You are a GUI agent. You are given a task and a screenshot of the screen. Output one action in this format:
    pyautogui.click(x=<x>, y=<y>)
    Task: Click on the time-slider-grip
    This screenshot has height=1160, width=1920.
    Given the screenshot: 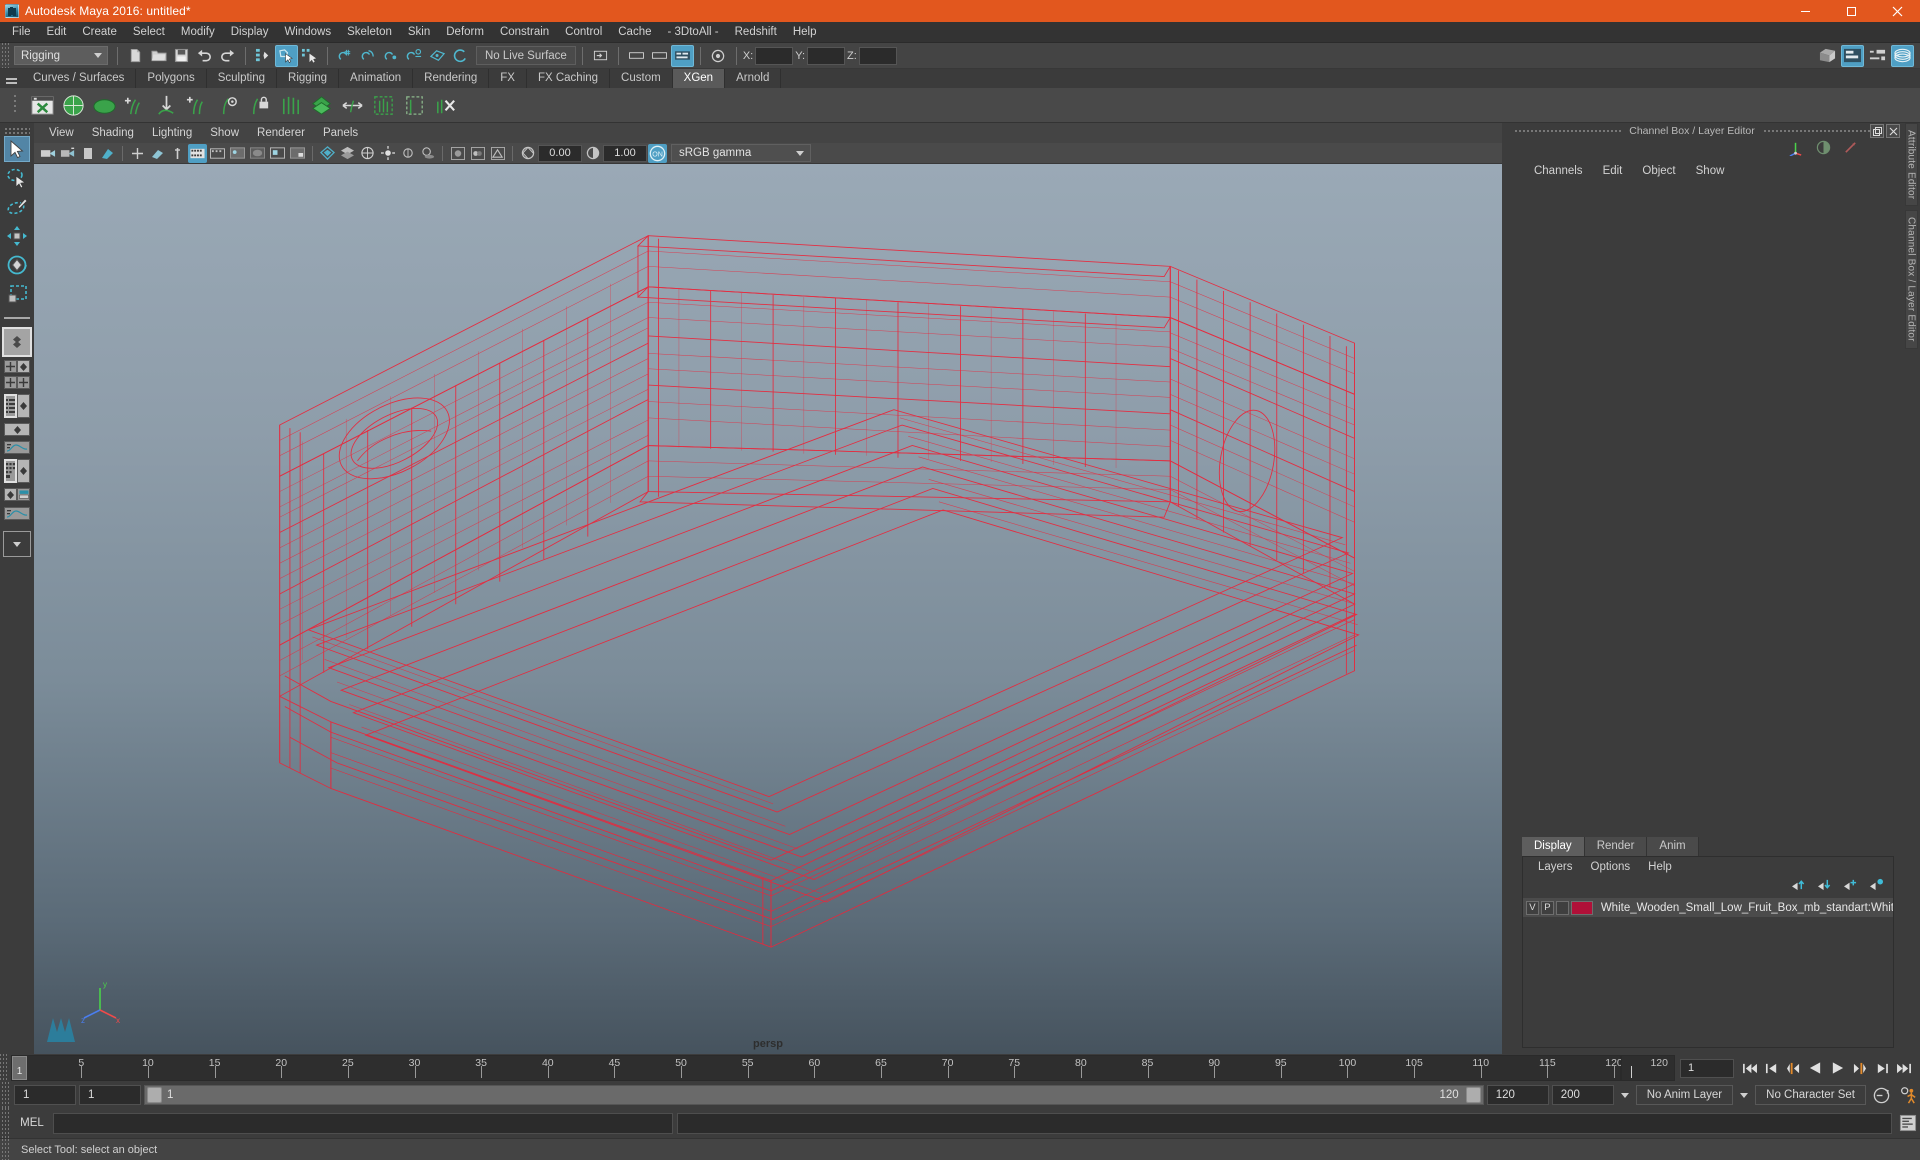 What is the action you would take?
    pyautogui.click(x=4, y=1068)
    